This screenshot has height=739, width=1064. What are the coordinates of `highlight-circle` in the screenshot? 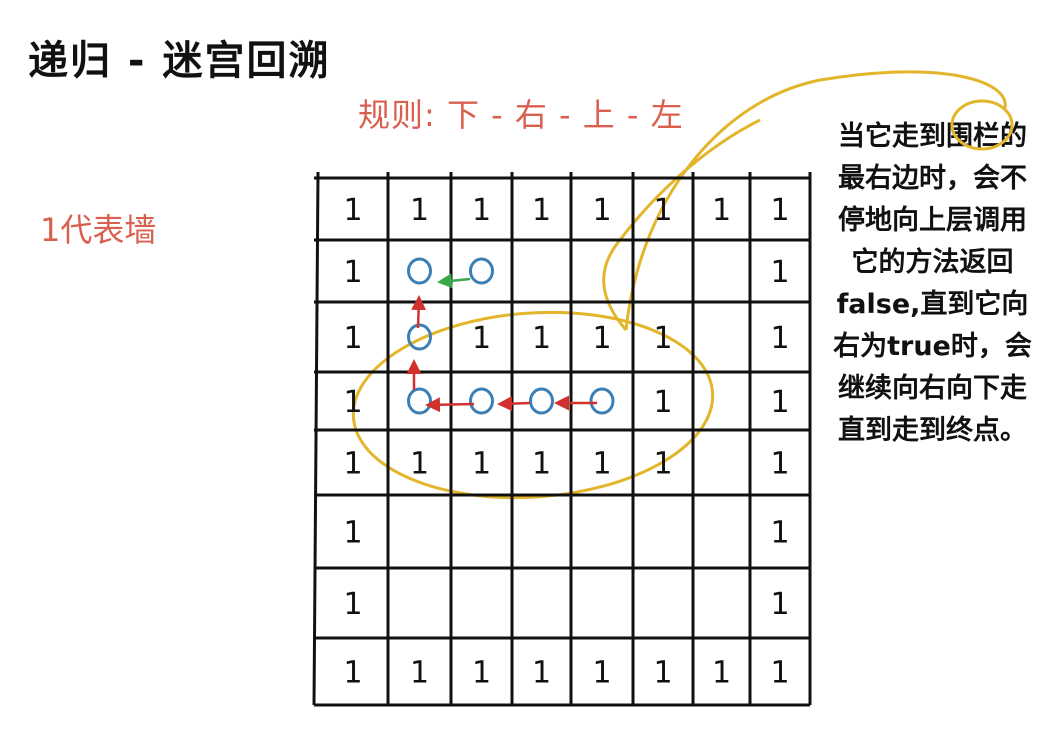 It's located at (982, 125).